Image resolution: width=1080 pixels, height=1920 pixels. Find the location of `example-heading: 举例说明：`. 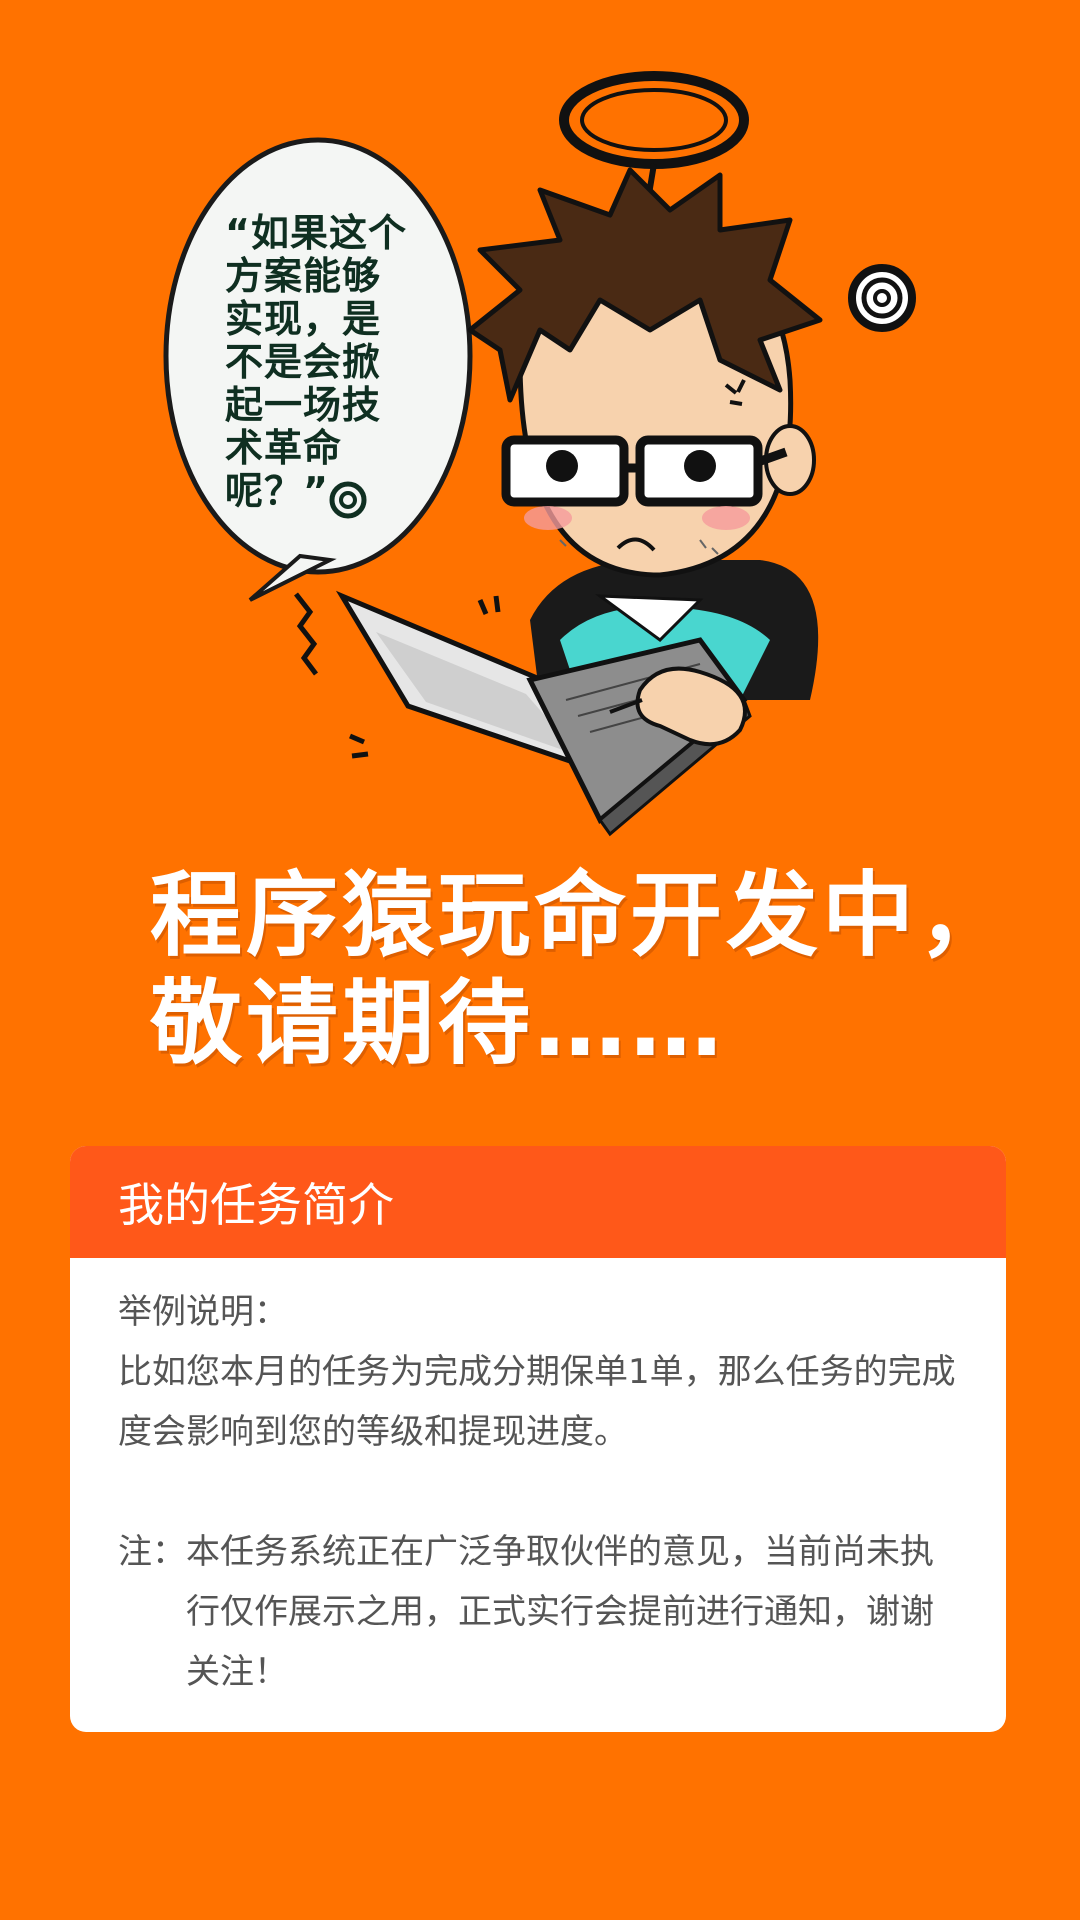

example-heading: 举例说明： is located at coordinates (203, 1312).